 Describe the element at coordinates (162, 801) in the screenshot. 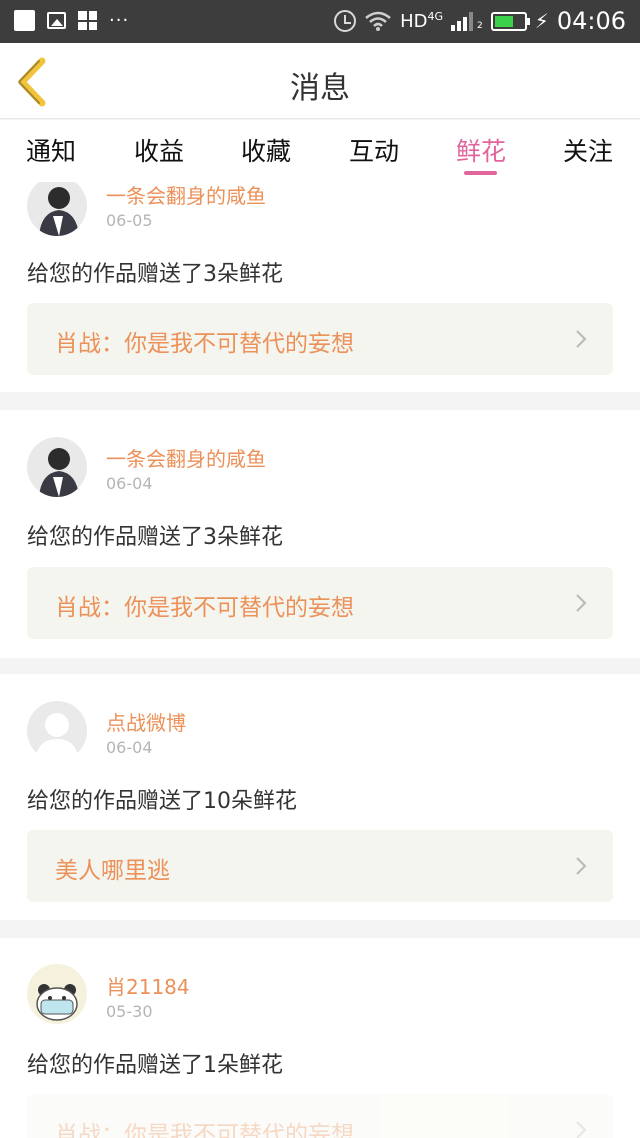

I see `message-text: 给您的作品赠送了10朵鲜花` at that location.